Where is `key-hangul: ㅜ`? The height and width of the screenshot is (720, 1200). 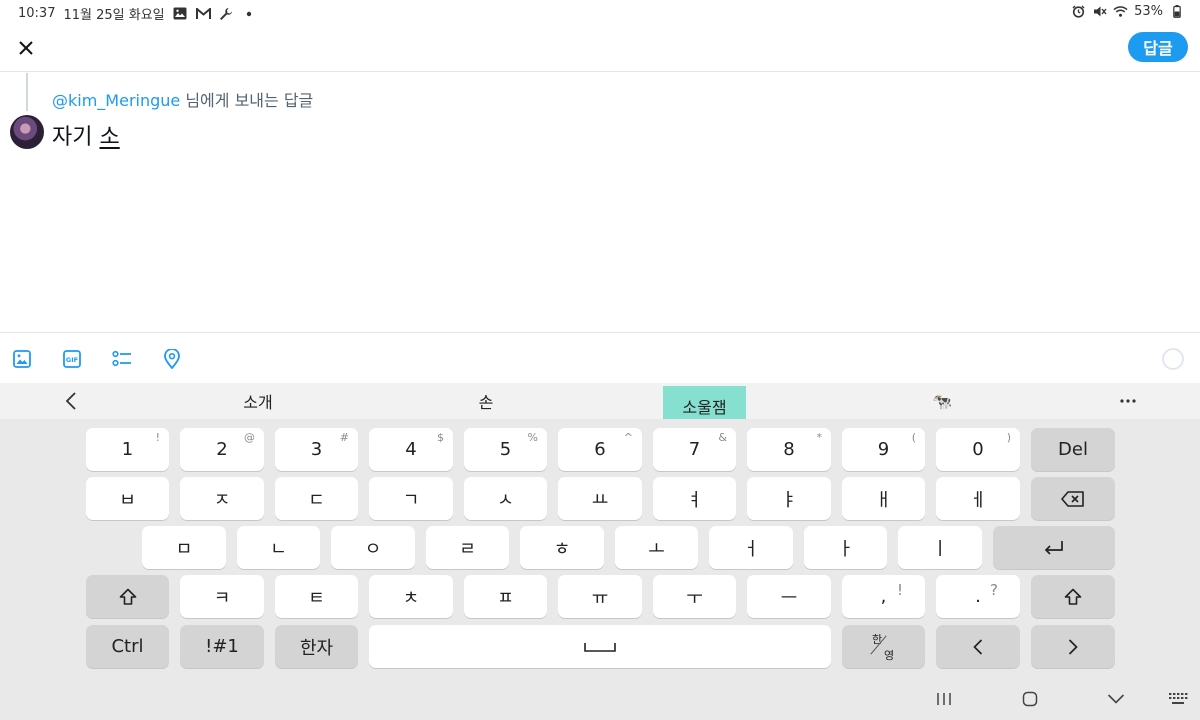
key-hangul: ㅜ is located at coordinates (694, 596).